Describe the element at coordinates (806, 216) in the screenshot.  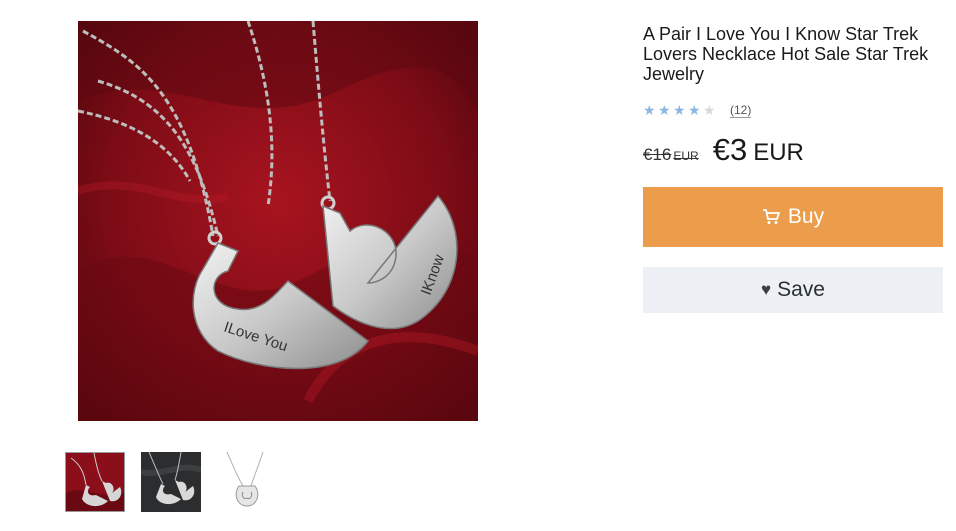
I see `buy-button-label: Buy` at that location.